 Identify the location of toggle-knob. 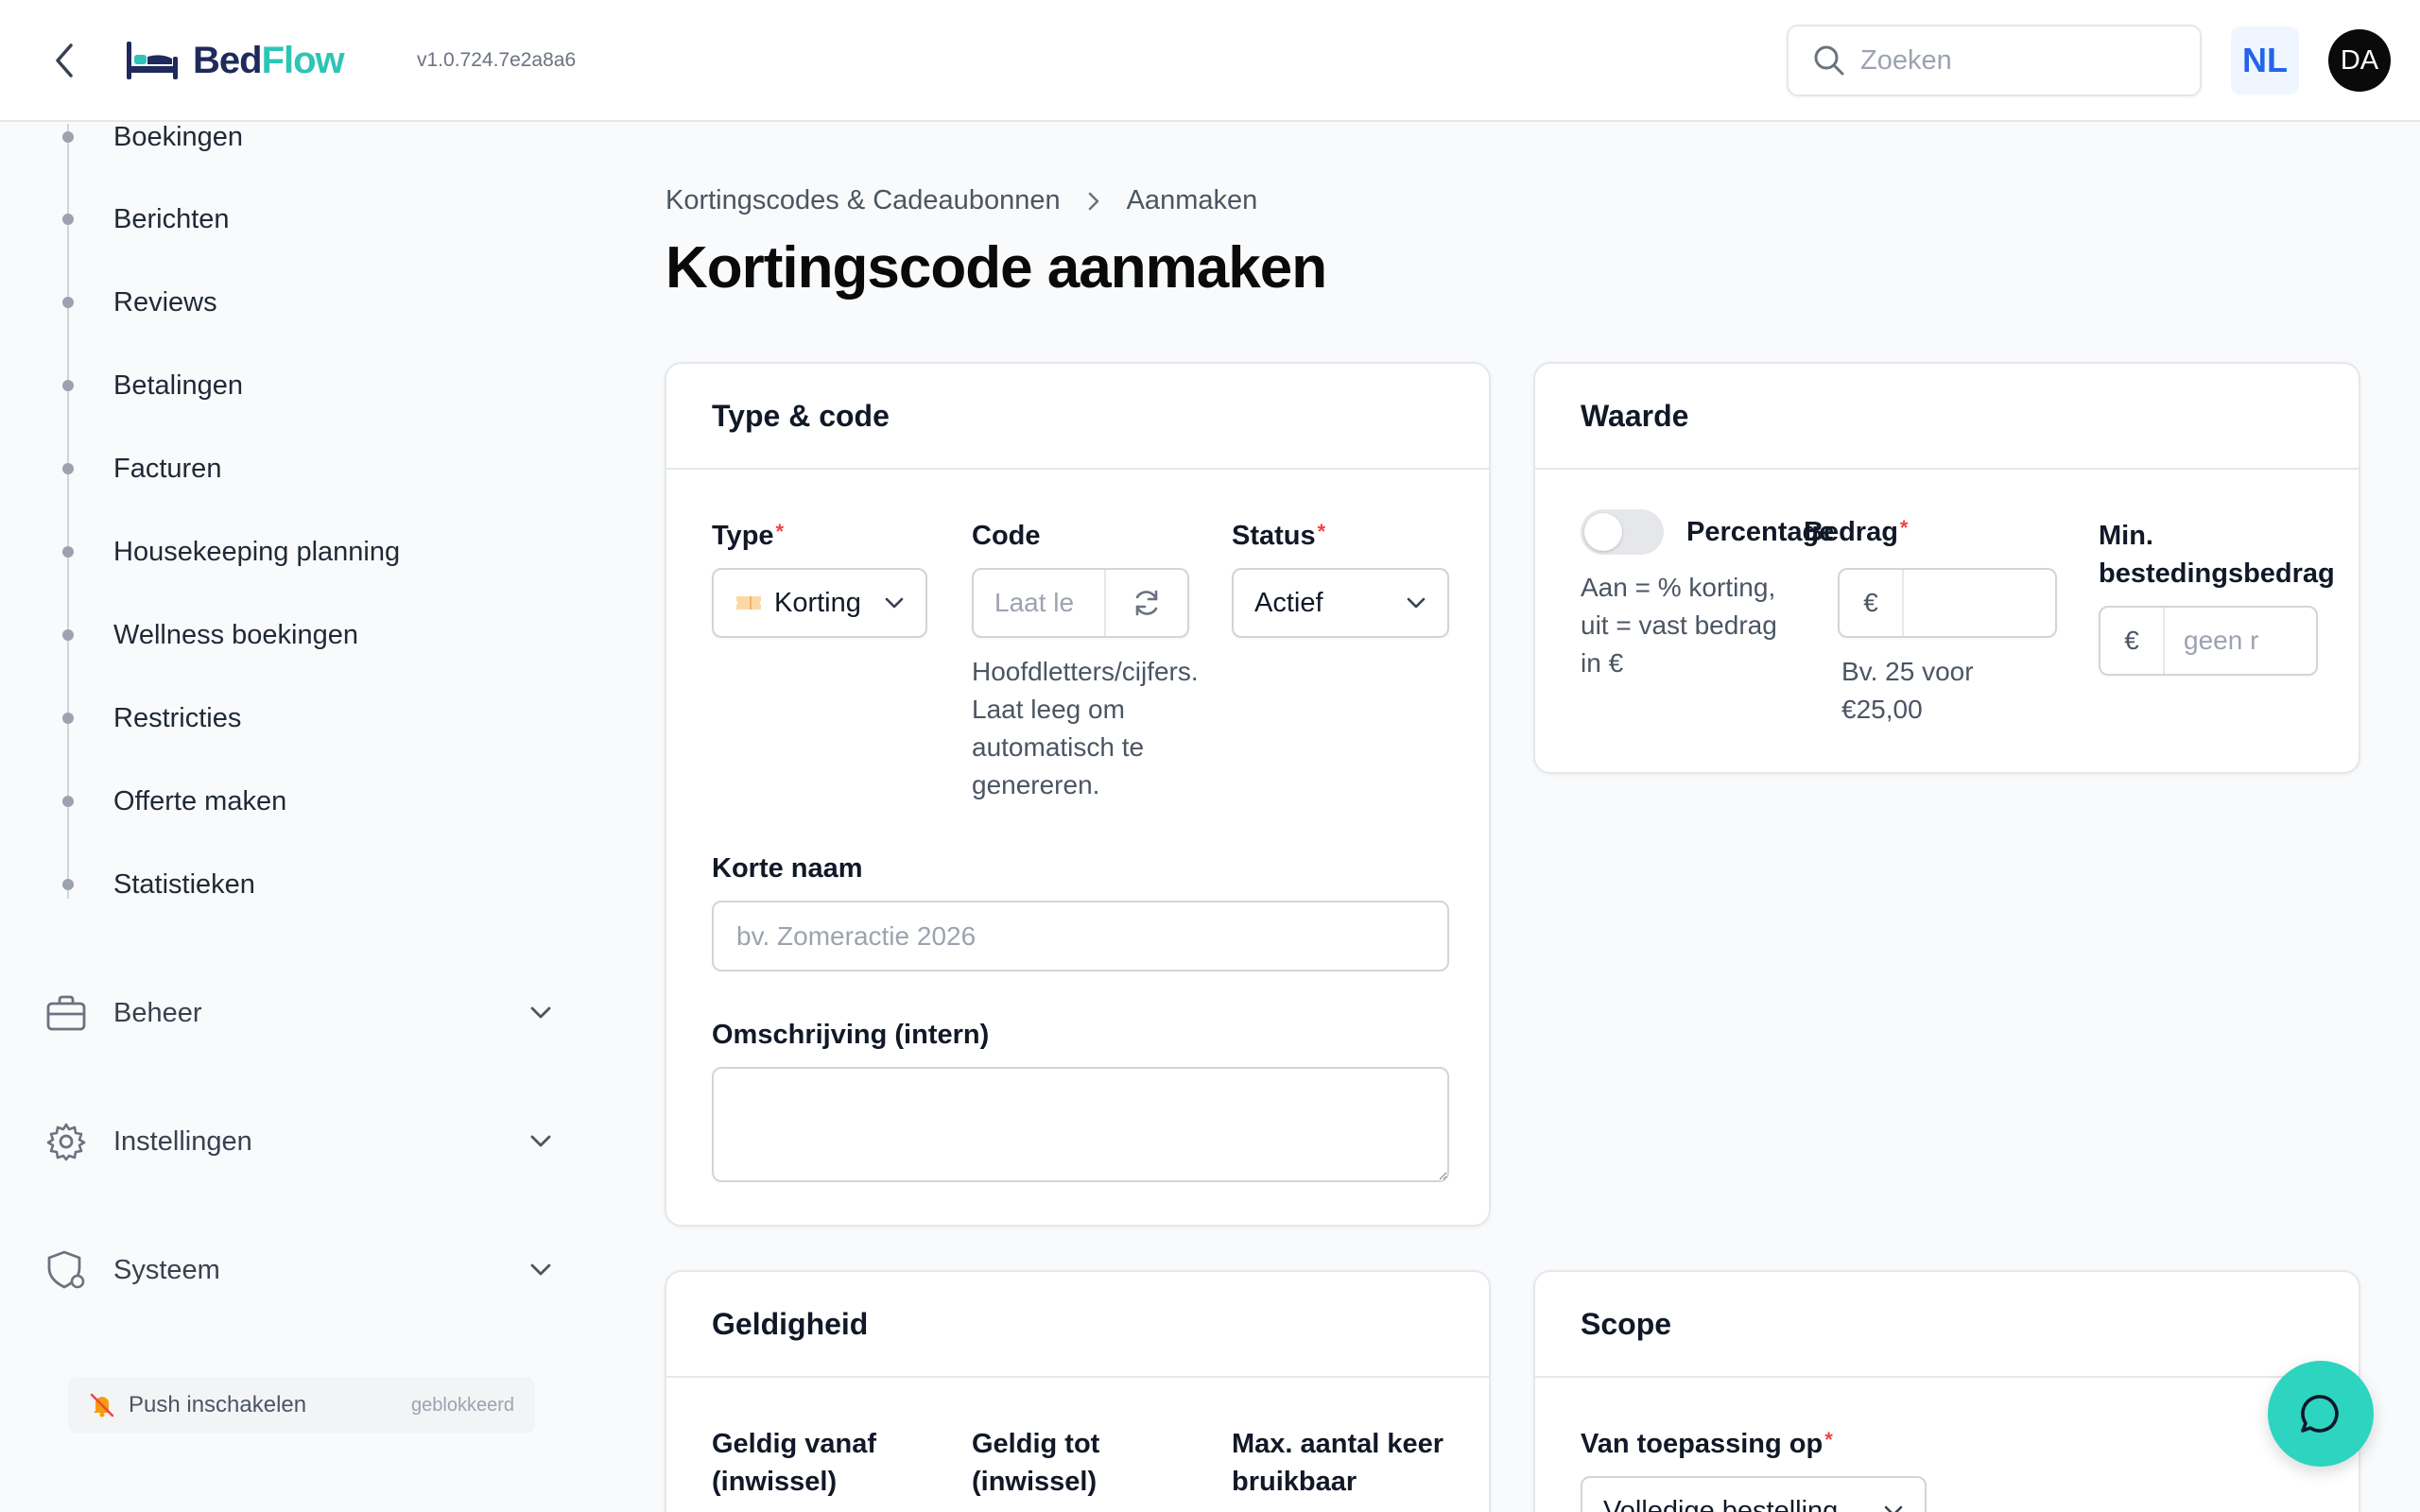
(1603, 532).